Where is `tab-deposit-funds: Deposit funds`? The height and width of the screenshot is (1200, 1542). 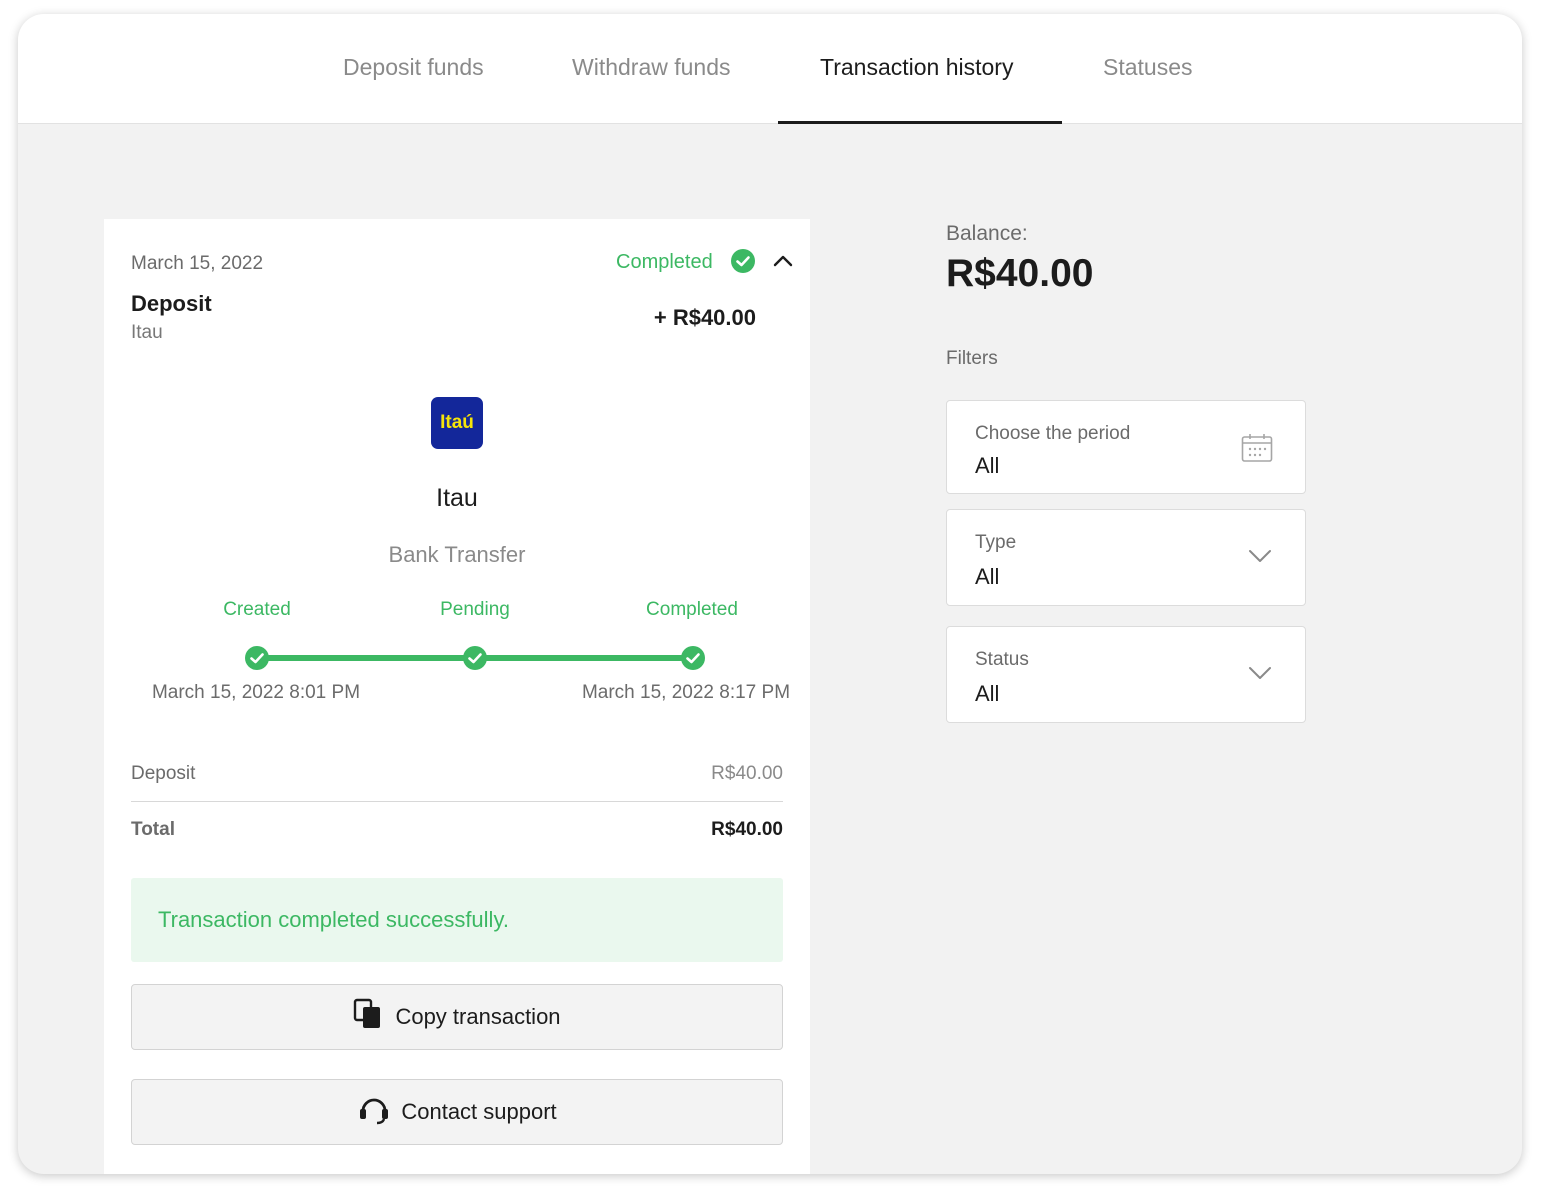
tab-deposit-funds: Deposit funds is located at coordinates (413, 67).